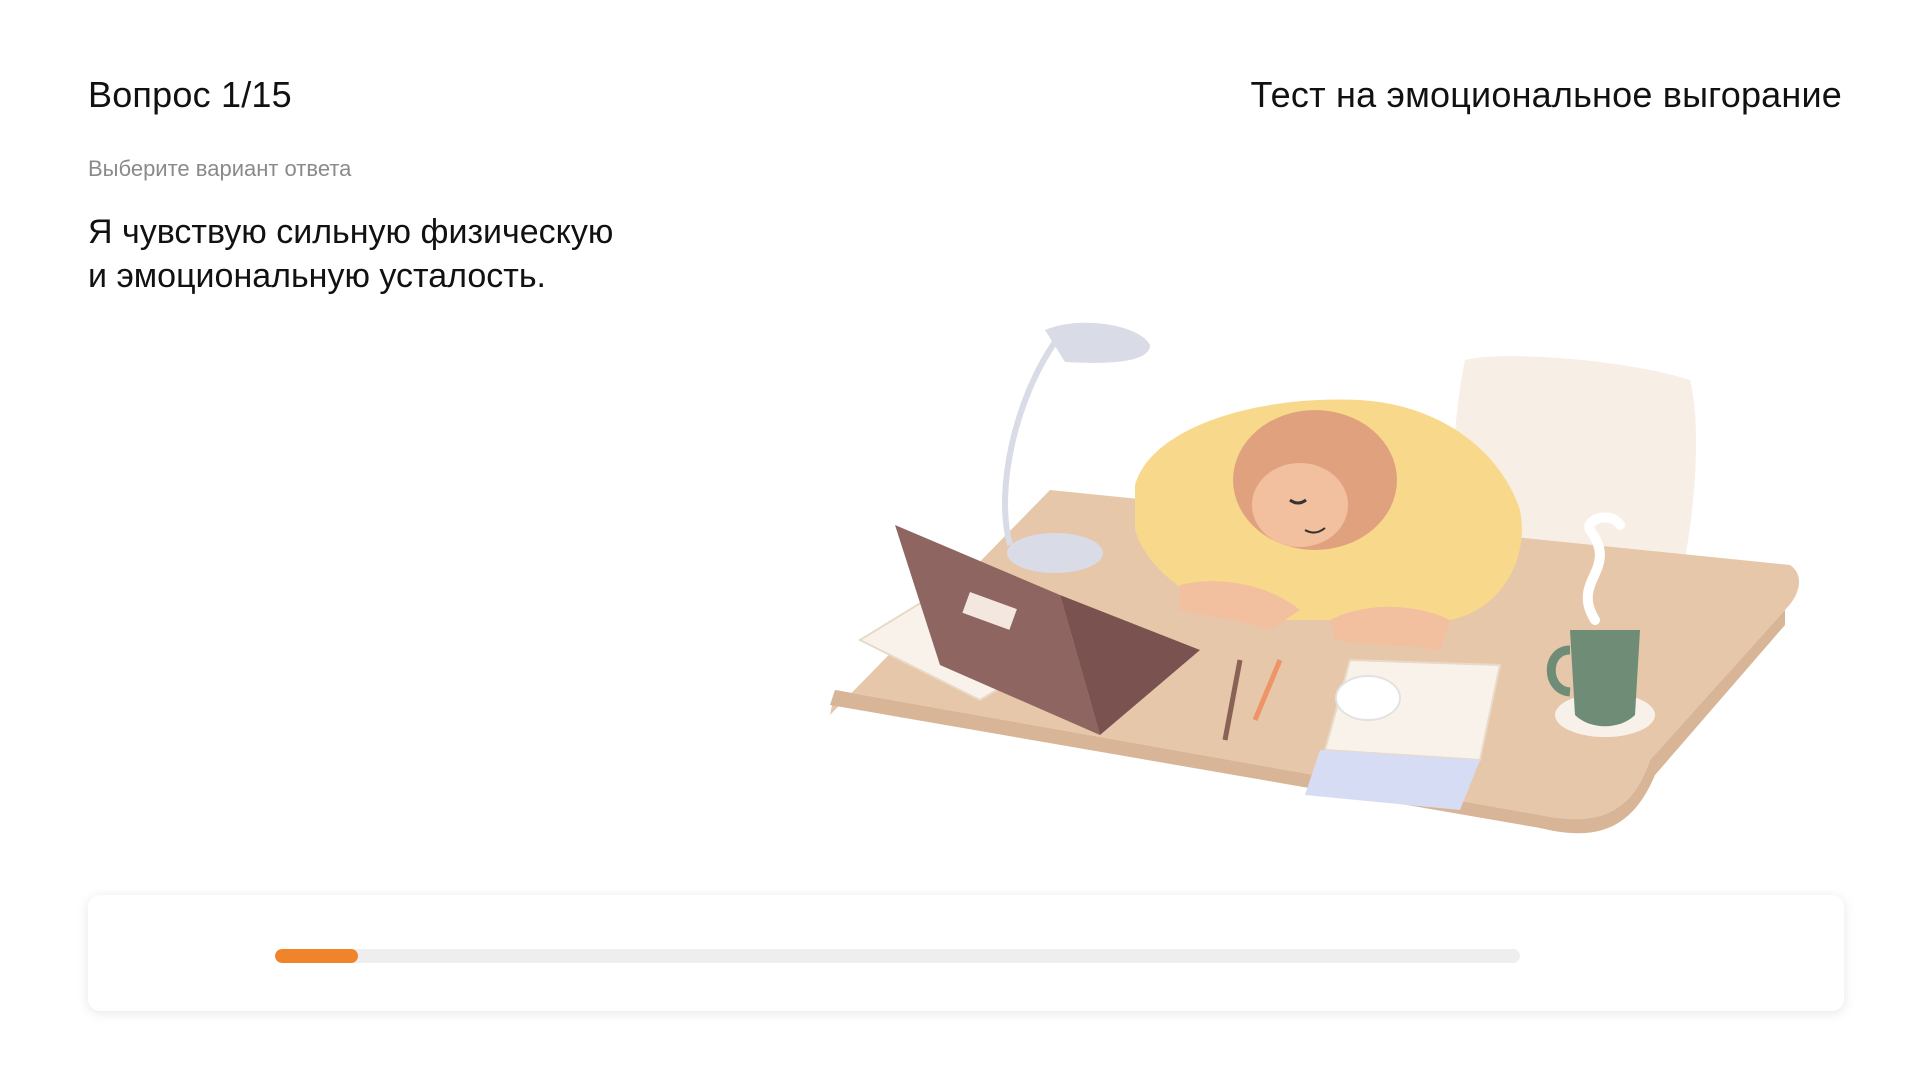  What do you see at coordinates (897, 956) in the screenshot?
I see `progress-bar` at bounding box center [897, 956].